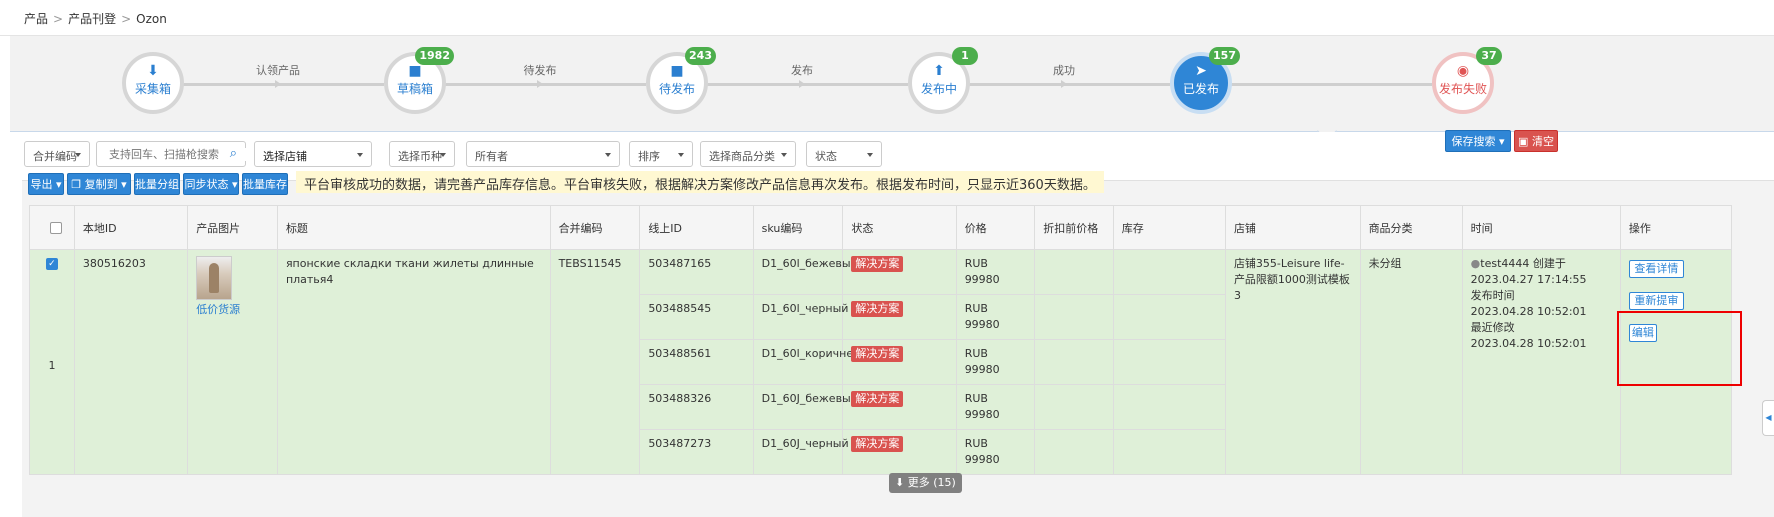 This screenshot has width=1774, height=517. I want to click on merge-code-select: 合并编码, so click(57, 154).